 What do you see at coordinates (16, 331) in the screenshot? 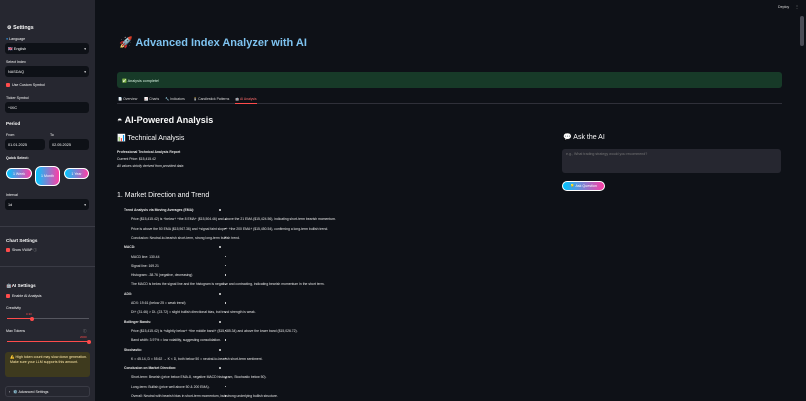
I see `max-tokens-label: Max Tokens` at bounding box center [16, 331].